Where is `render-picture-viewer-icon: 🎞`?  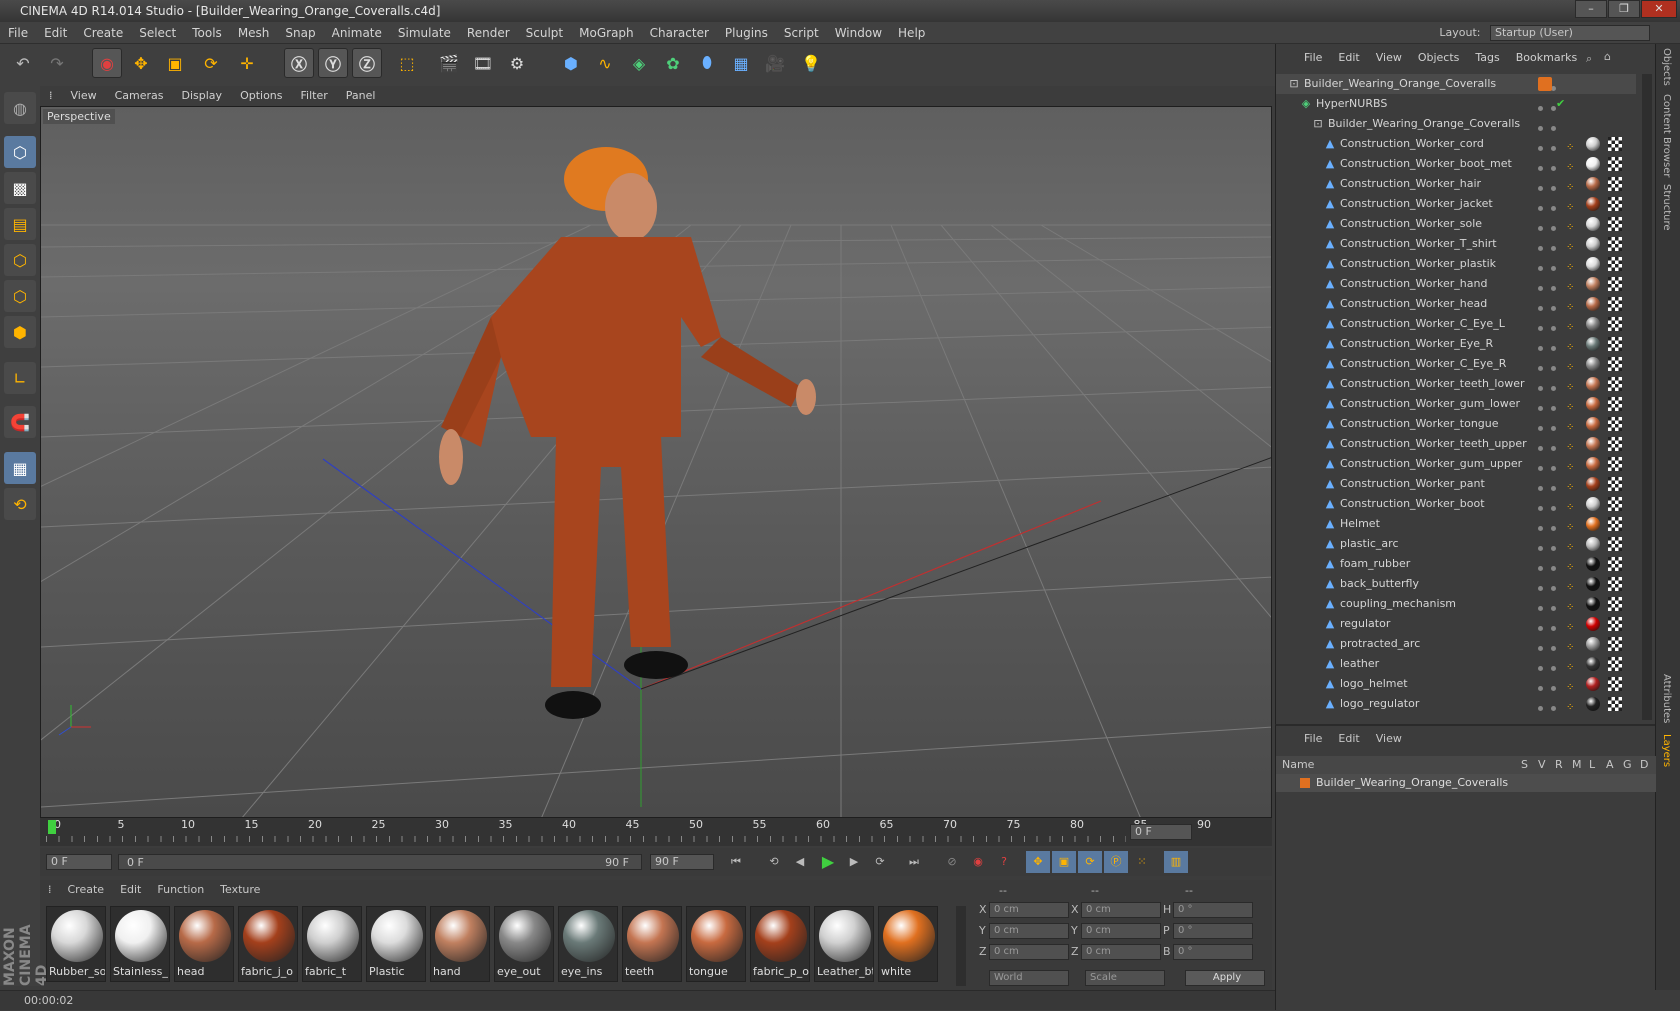 render-picture-viewer-icon: 🎞 is located at coordinates (483, 63).